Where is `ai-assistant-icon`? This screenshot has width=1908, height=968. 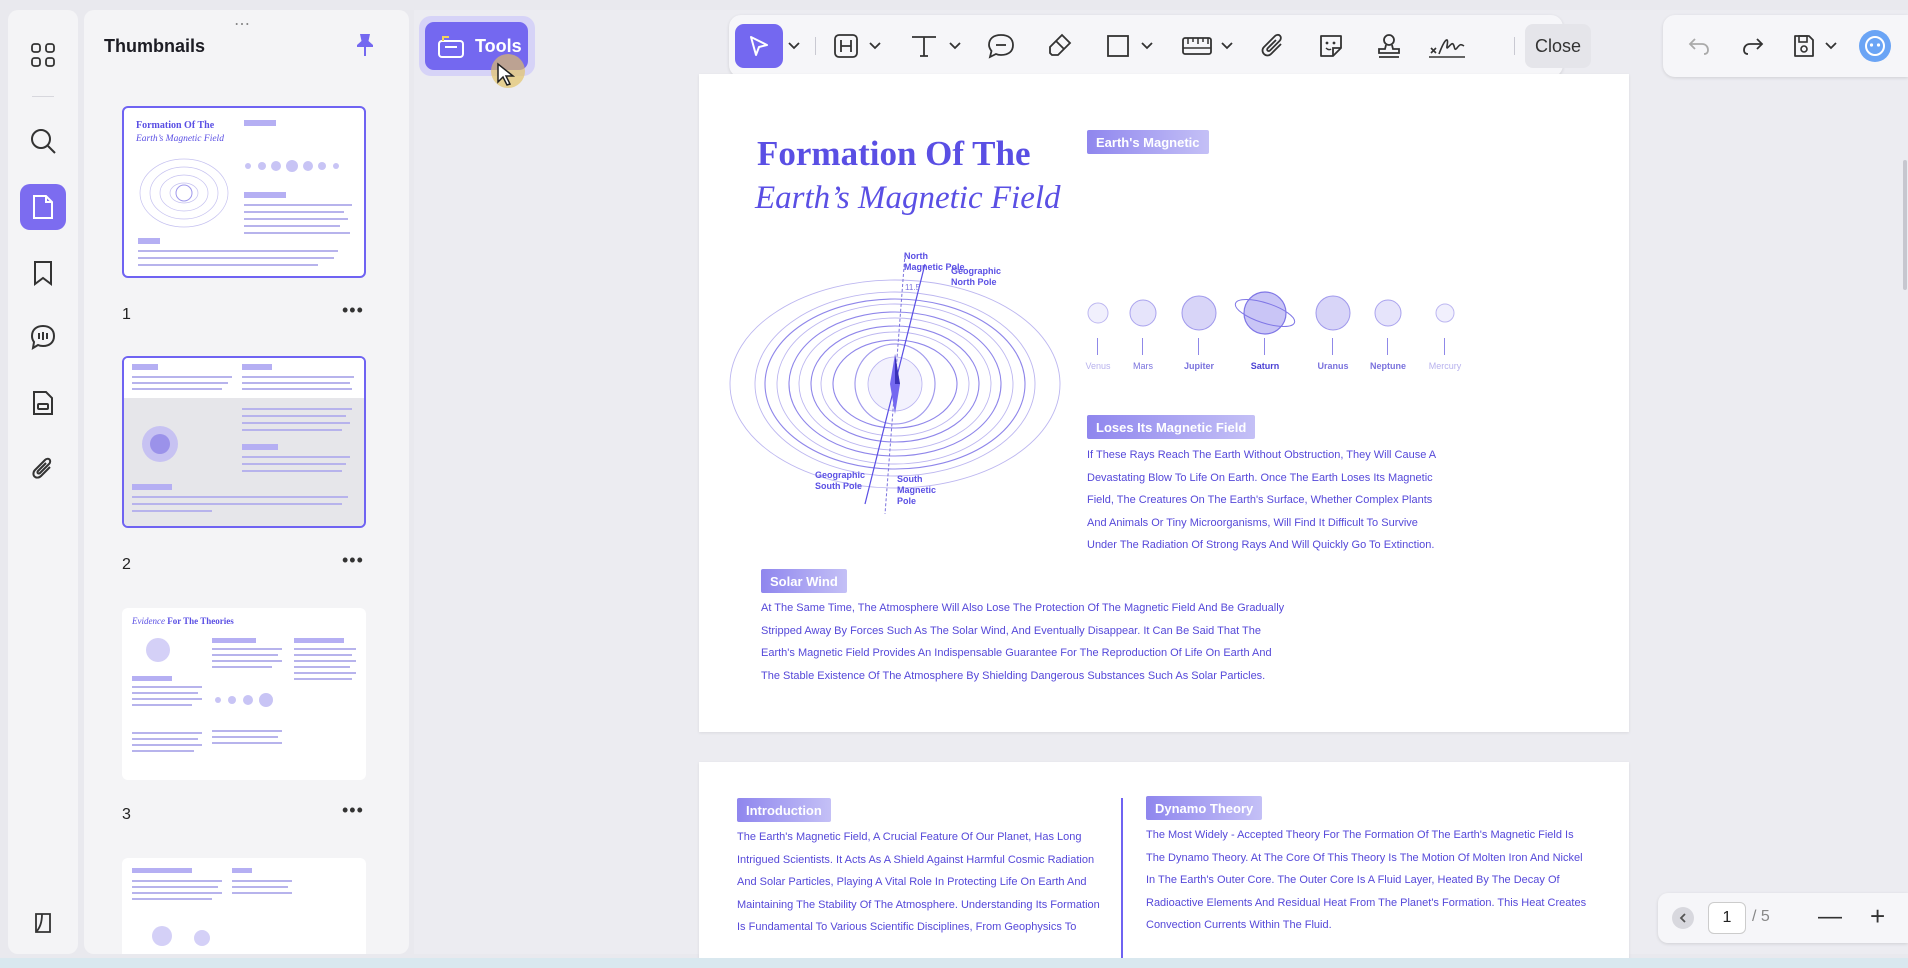
ai-assistant-icon is located at coordinates (1875, 46).